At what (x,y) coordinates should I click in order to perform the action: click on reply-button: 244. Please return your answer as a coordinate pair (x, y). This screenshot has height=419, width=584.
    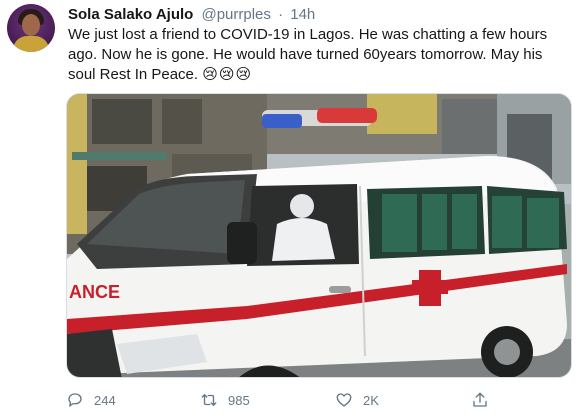
    Looking at the image, I should click on (91, 400).